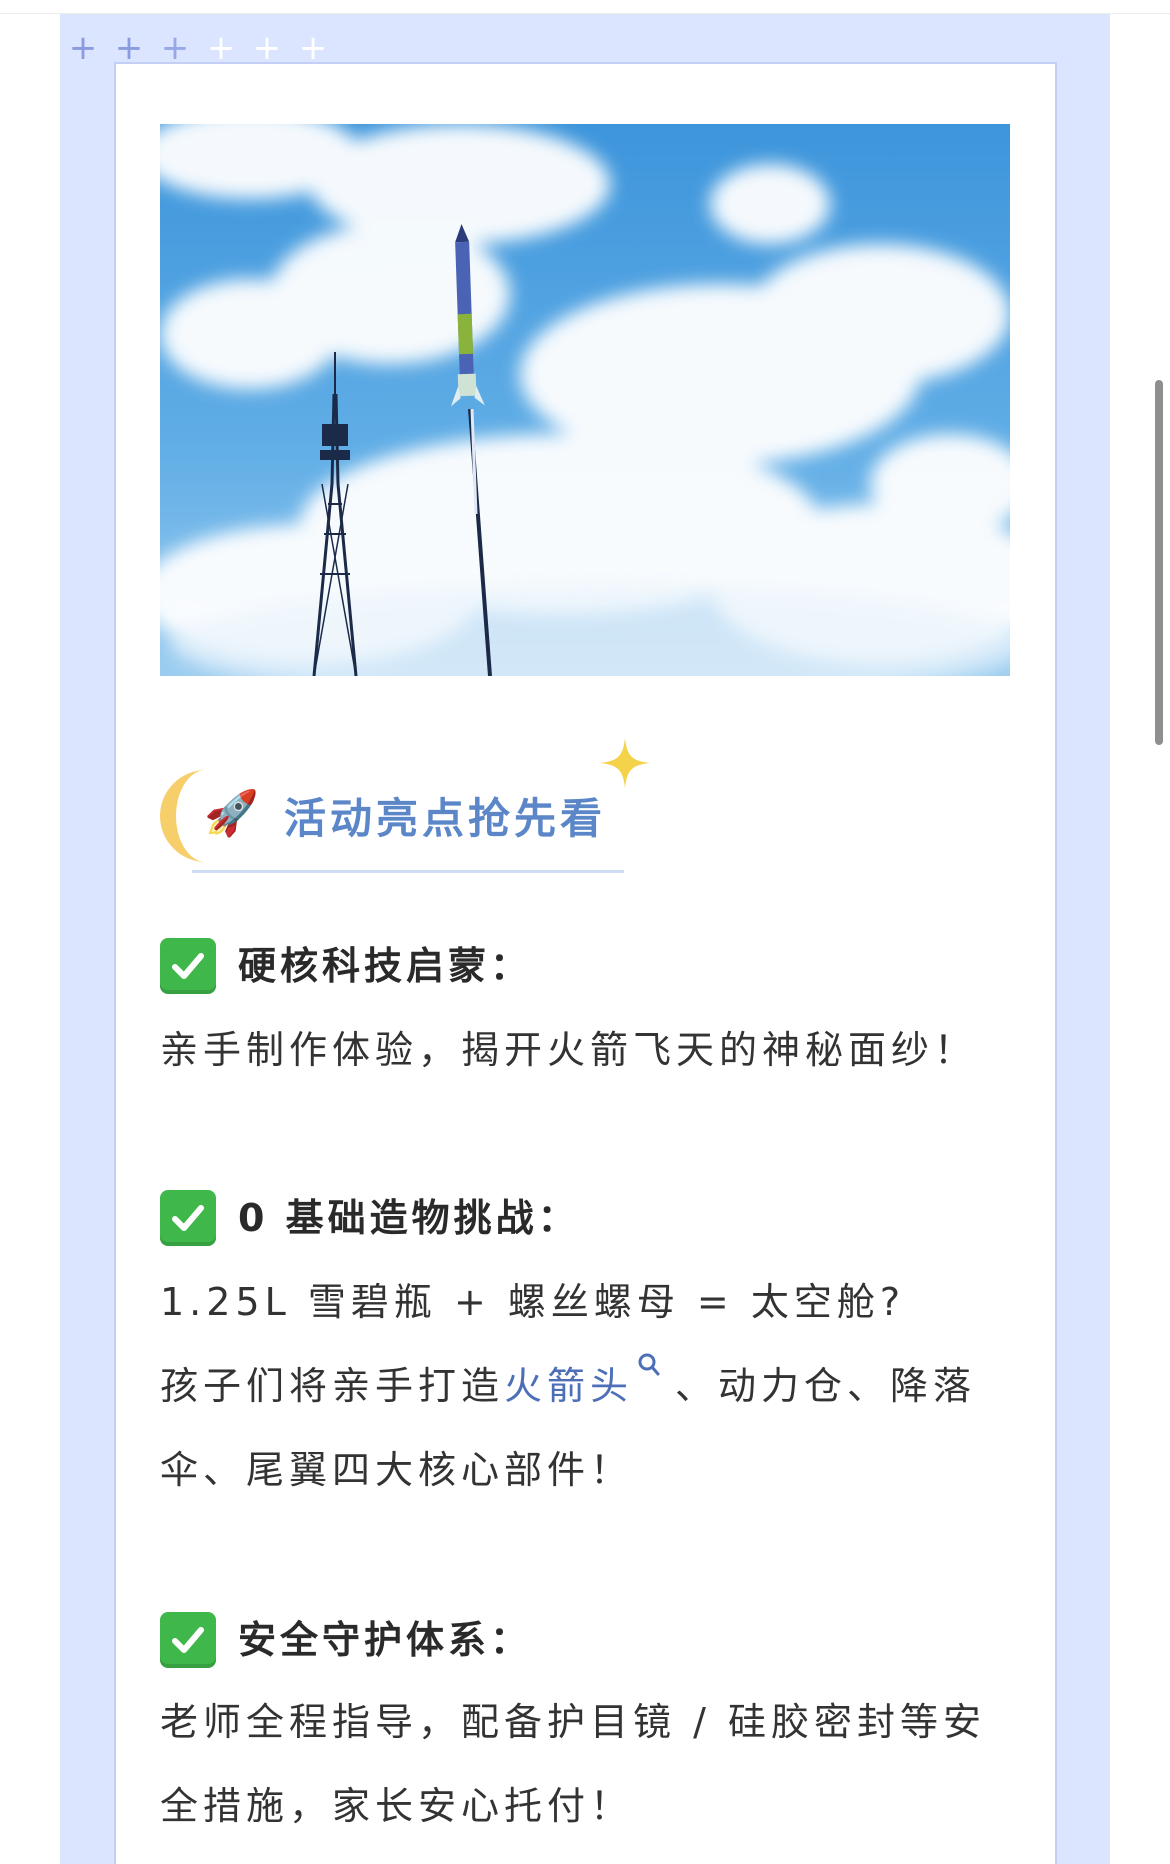 The width and height of the screenshot is (1170, 1864). I want to click on highlight-title-text: 硬核科技启蒙：, so click(385, 966).